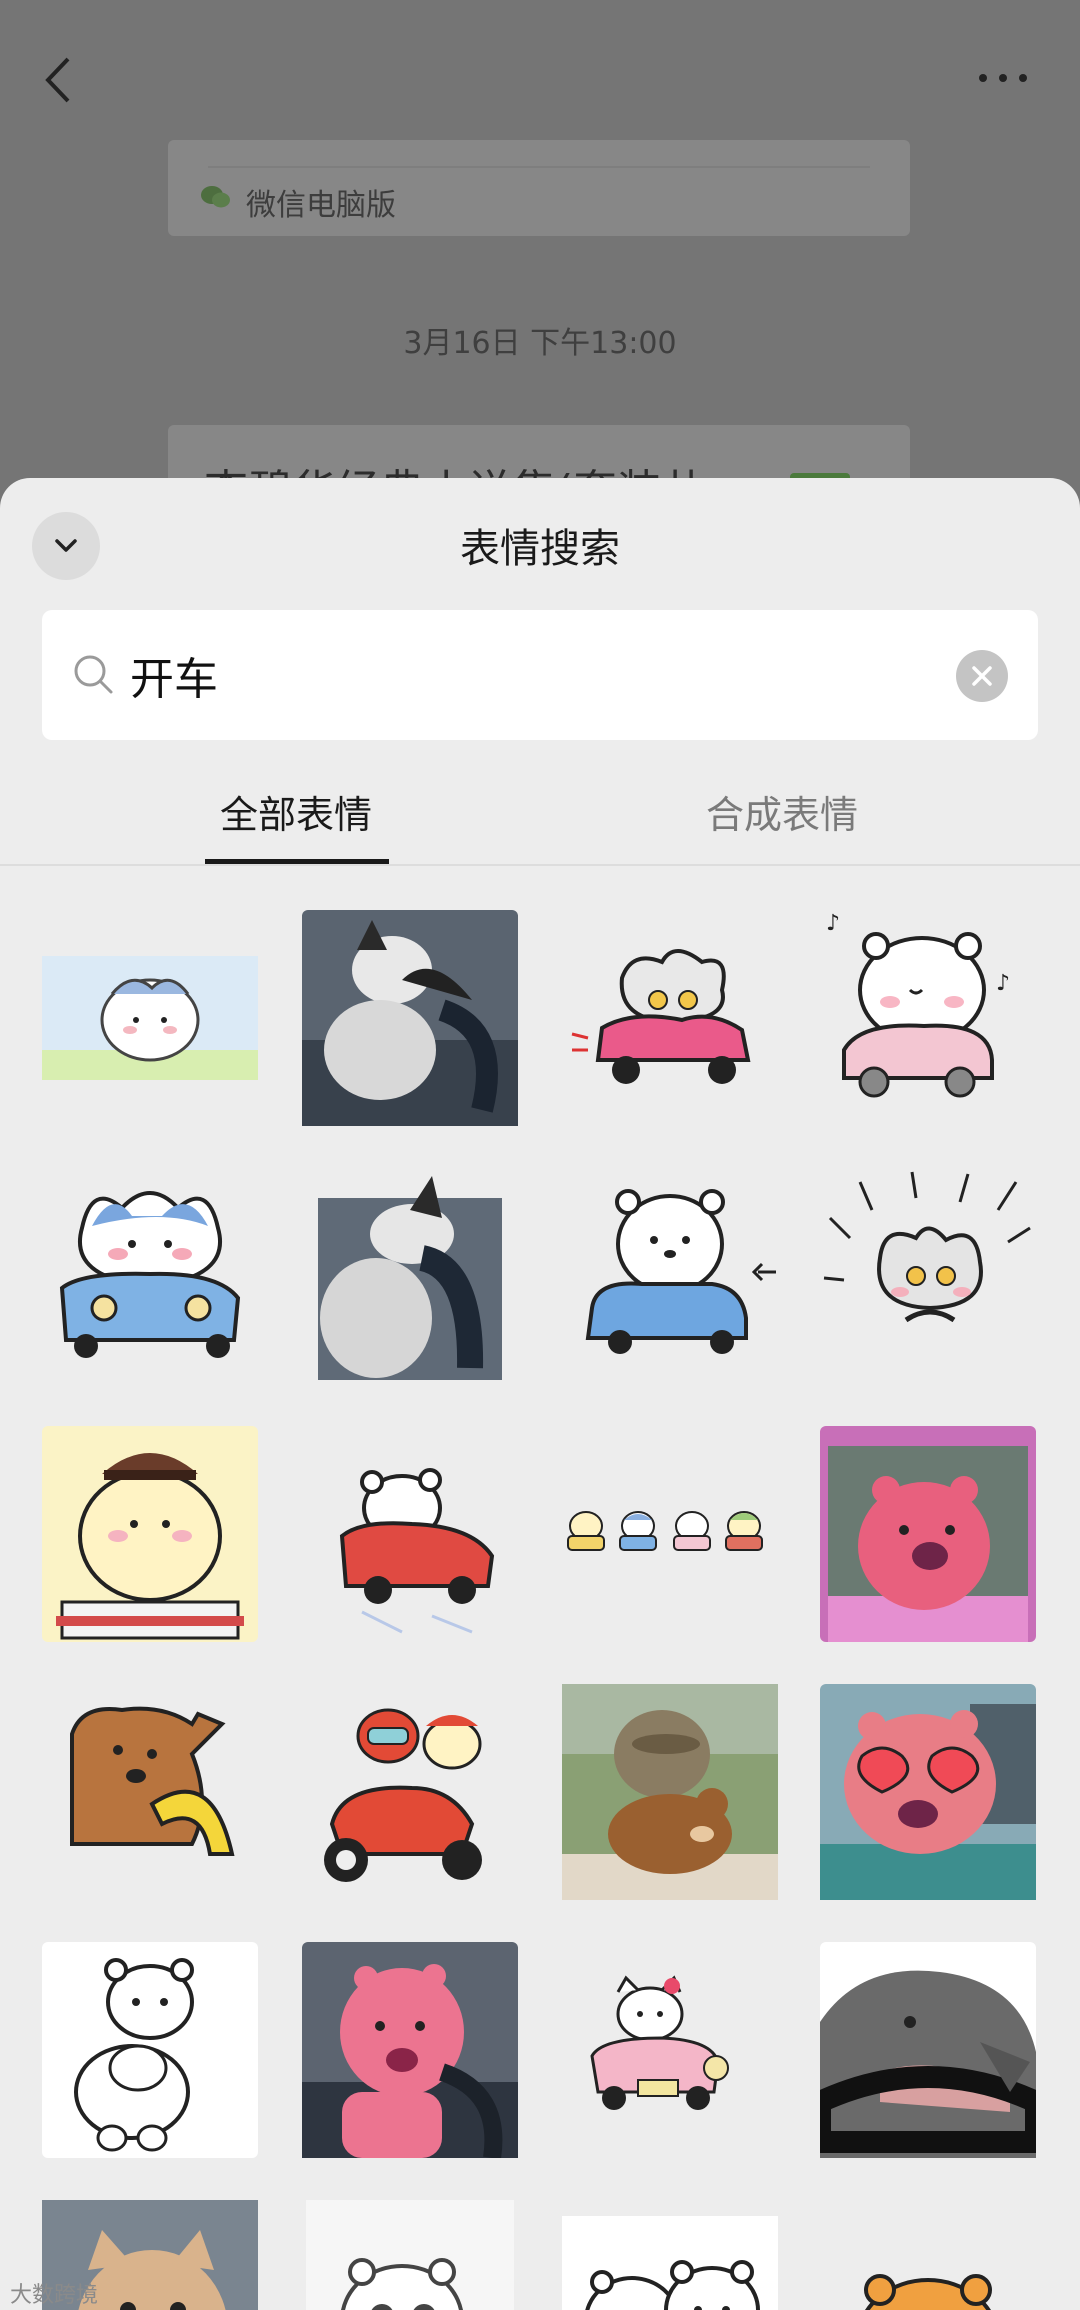  What do you see at coordinates (539, 188) in the screenshot?
I see `pc-source-card: 微信电脑版` at bounding box center [539, 188].